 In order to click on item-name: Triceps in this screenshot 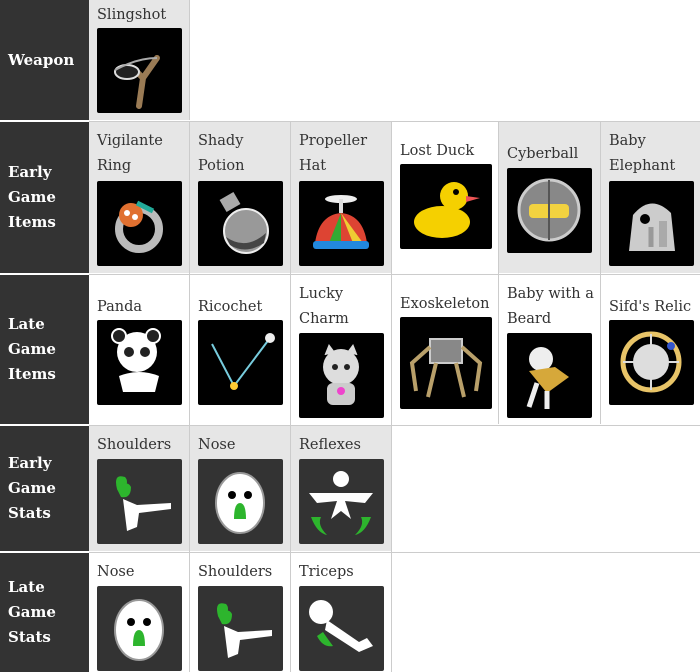, I will do `click(326, 572)`.